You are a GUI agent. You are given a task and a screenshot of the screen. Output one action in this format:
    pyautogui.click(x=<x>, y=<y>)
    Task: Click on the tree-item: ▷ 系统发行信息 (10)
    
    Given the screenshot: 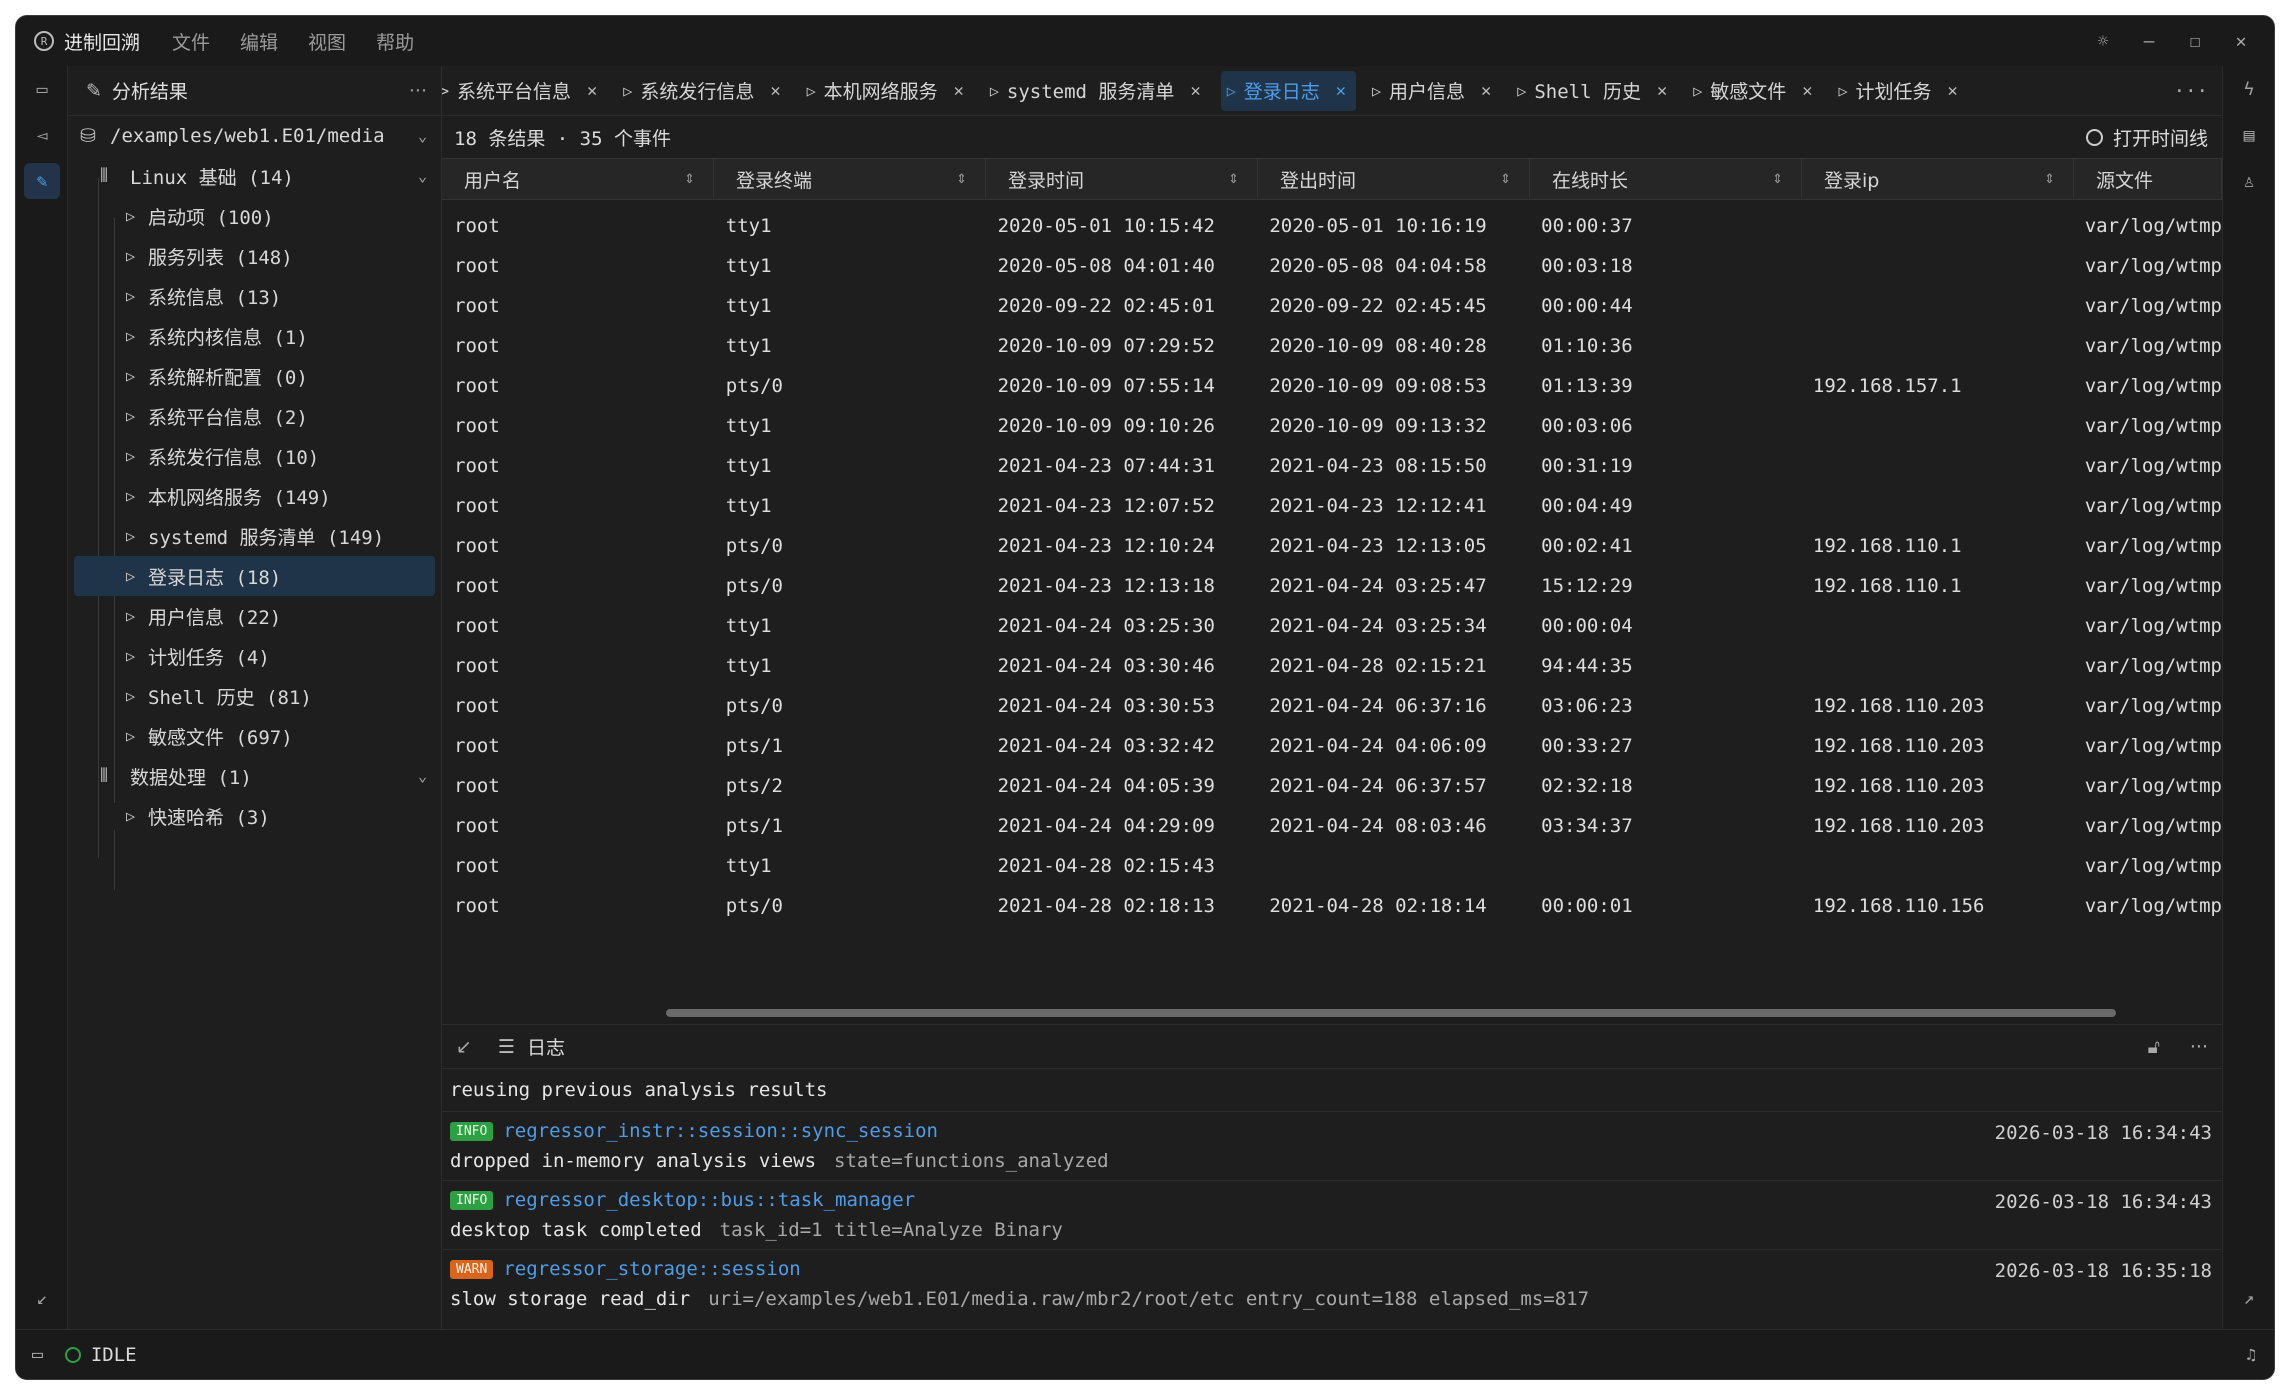 What is the action you would take?
    pyautogui.click(x=254, y=456)
    